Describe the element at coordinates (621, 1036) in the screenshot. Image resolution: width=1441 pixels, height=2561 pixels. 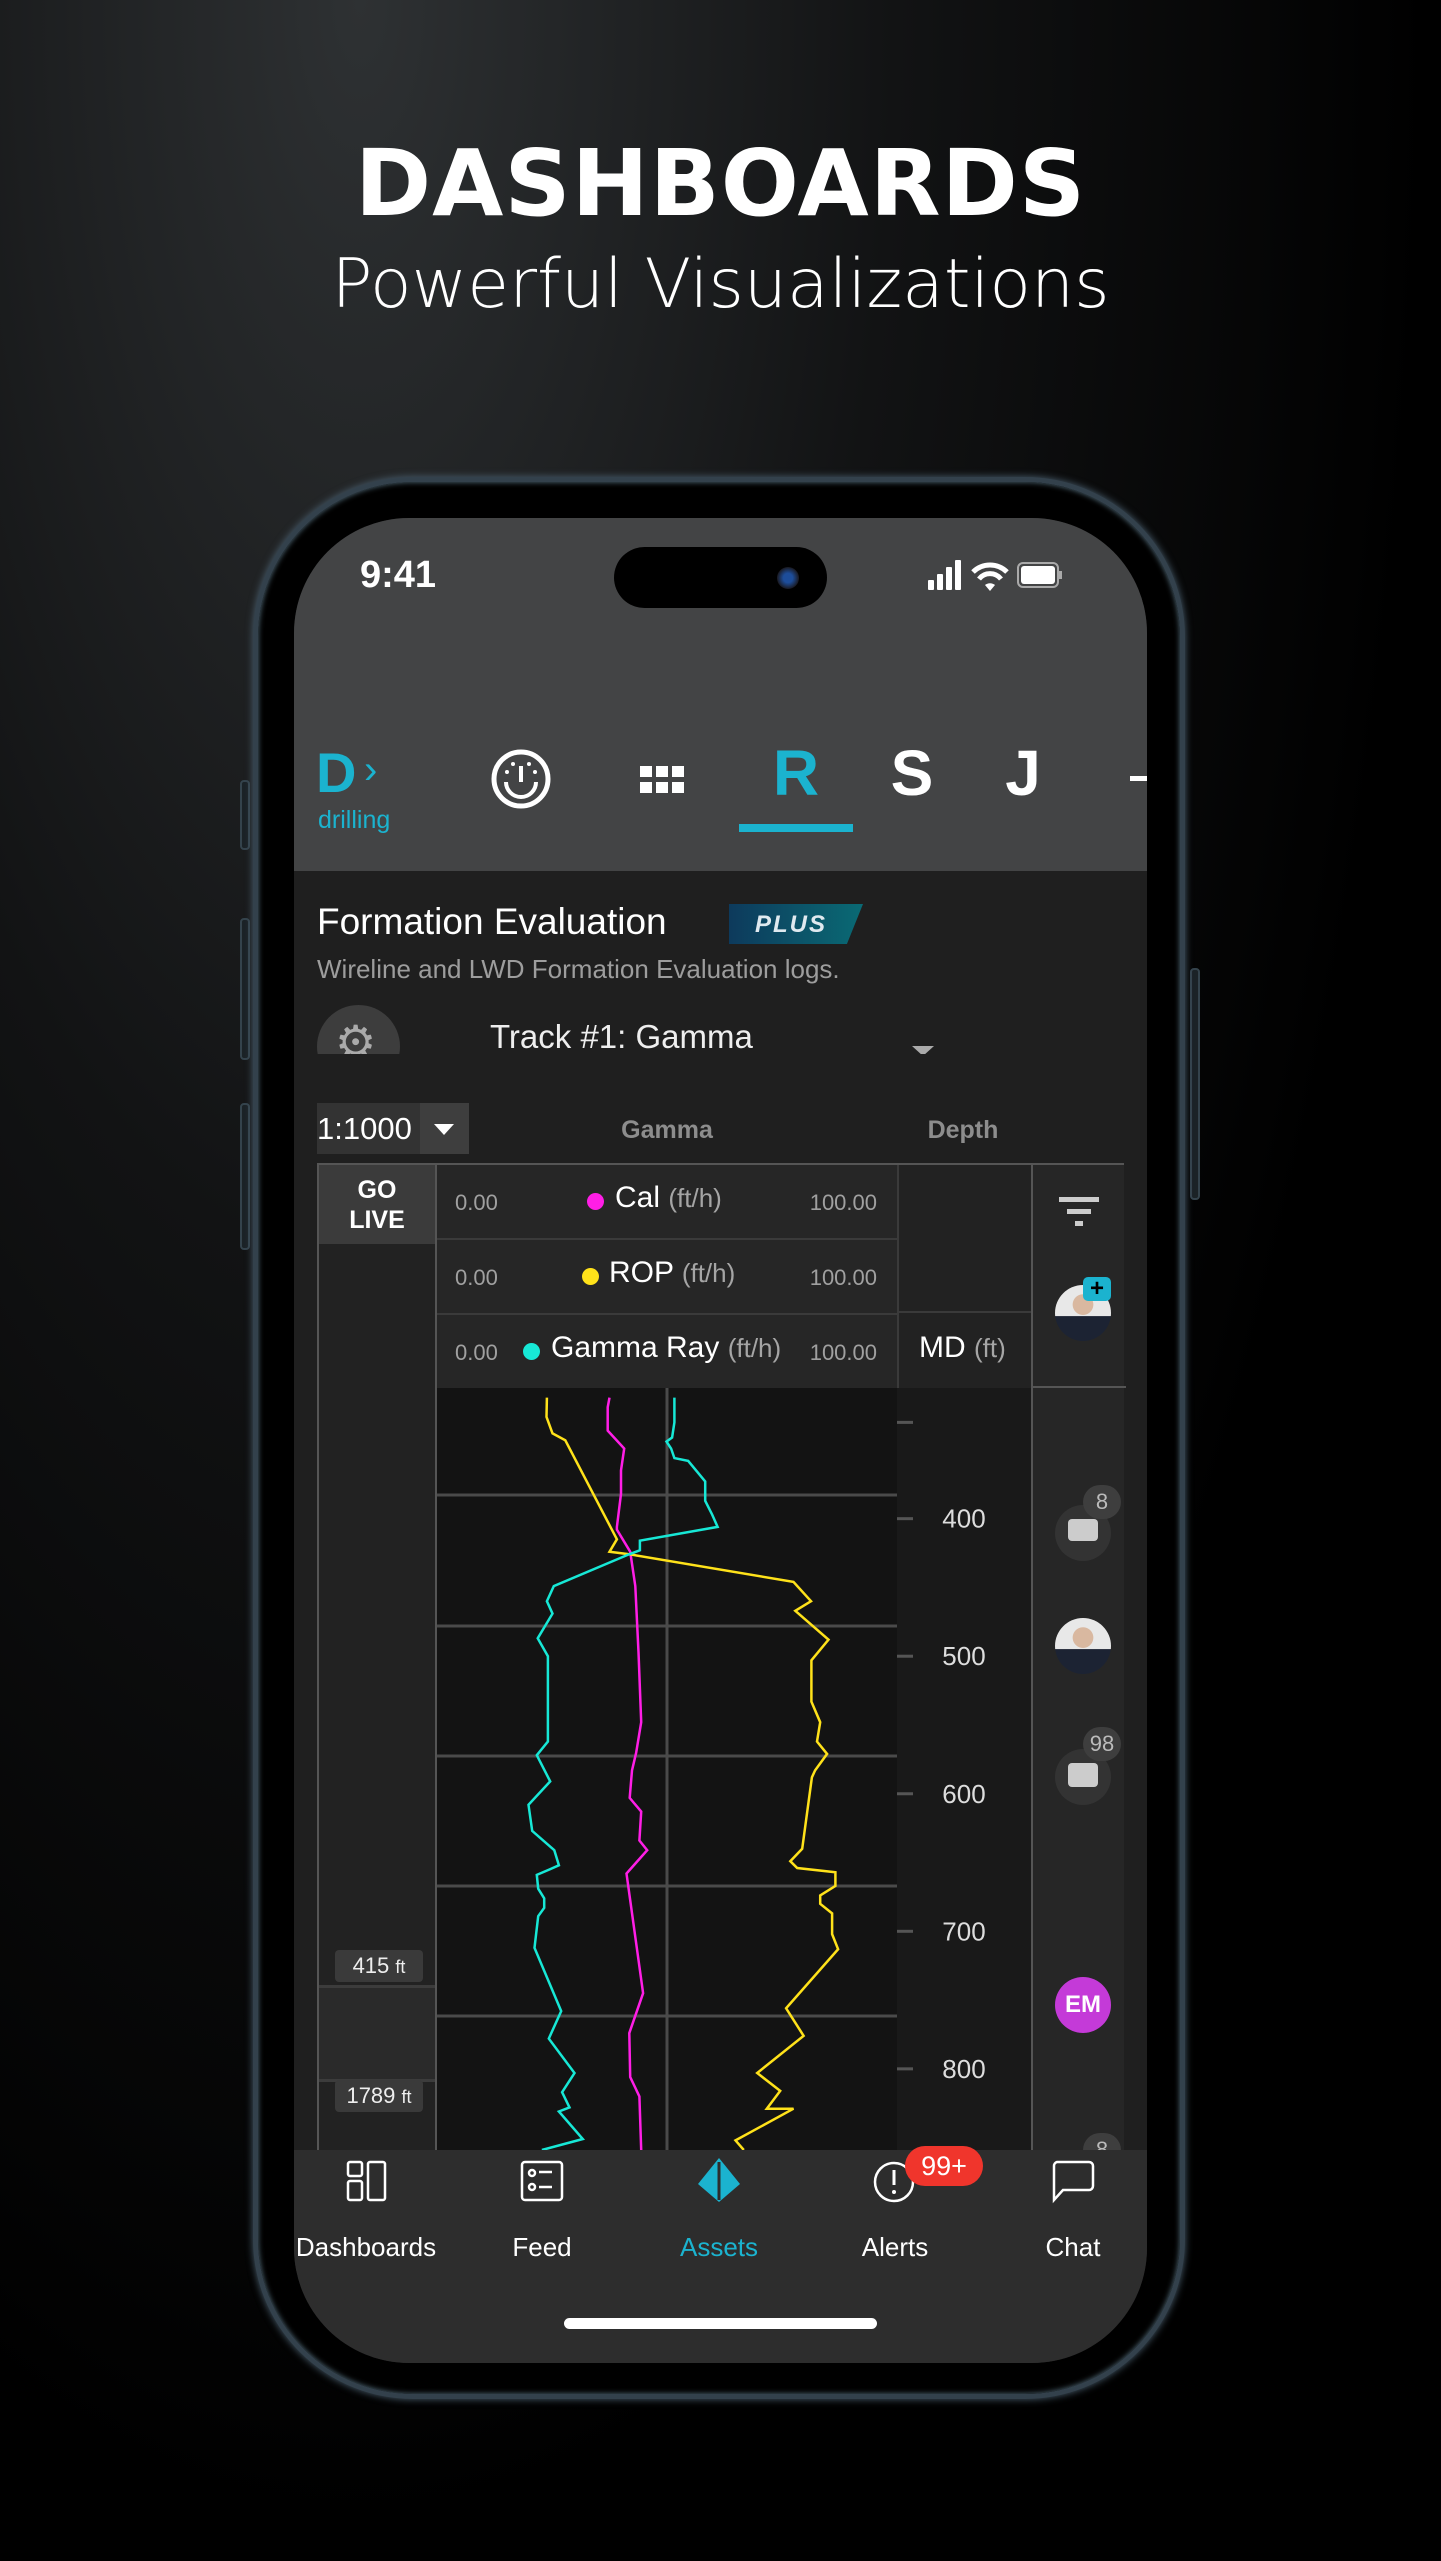
I see `track-select: Track #1: Gamma` at that location.